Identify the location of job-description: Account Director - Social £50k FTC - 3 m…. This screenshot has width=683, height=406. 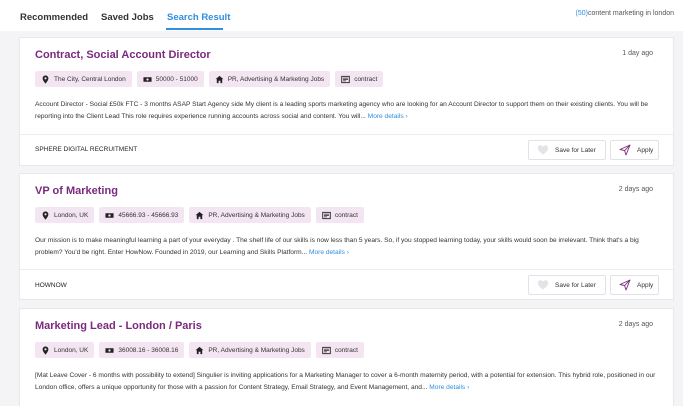
(350, 110).